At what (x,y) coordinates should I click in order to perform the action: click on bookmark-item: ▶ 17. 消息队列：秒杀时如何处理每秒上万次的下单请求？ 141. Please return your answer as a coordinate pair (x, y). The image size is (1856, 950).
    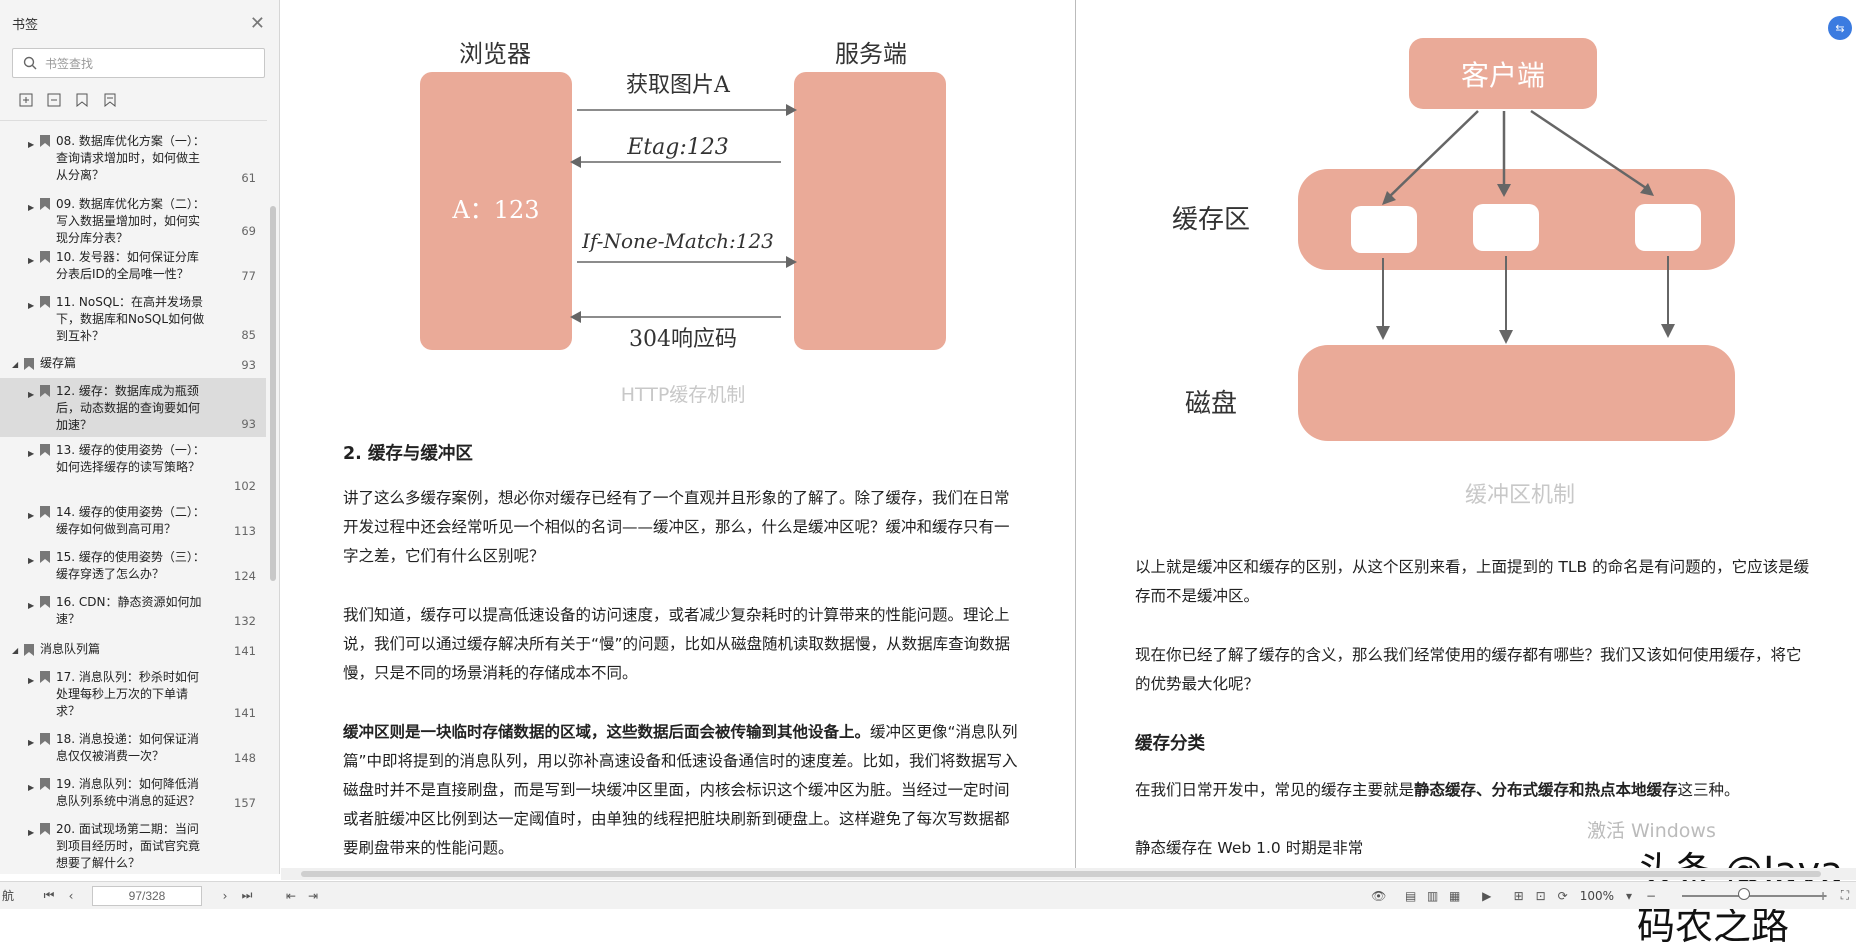
    Looking at the image, I should click on (133, 695).